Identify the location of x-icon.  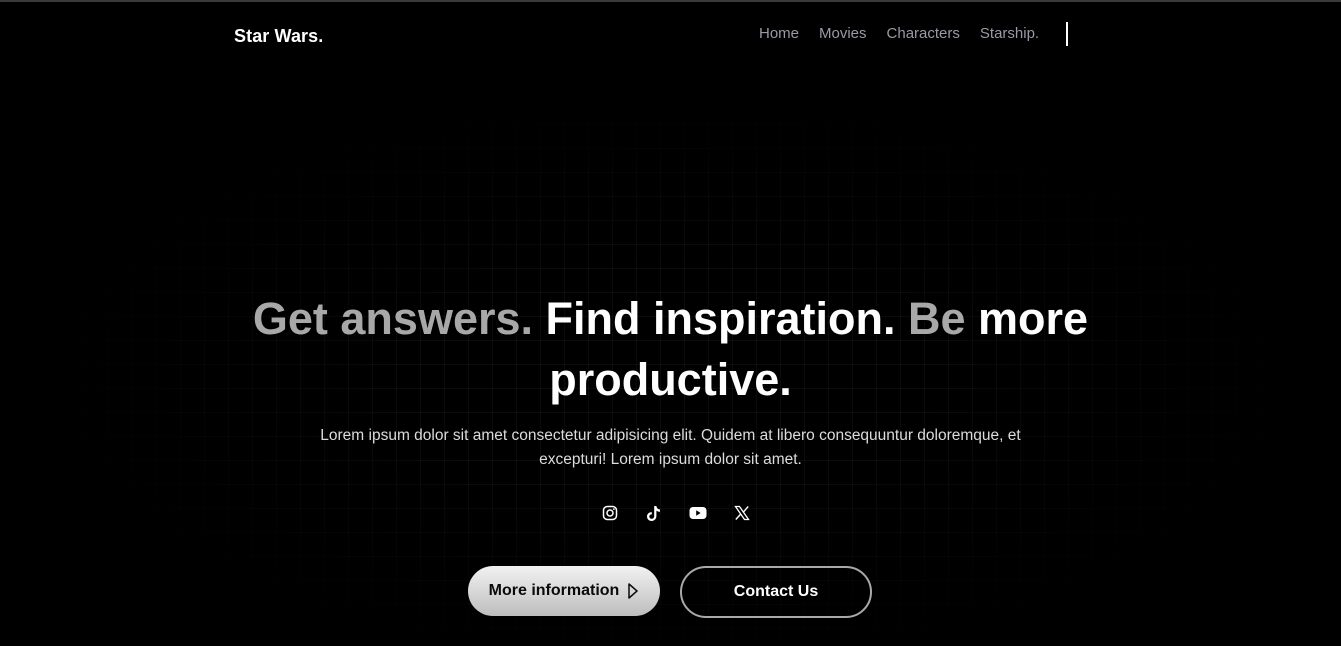
(742, 513).